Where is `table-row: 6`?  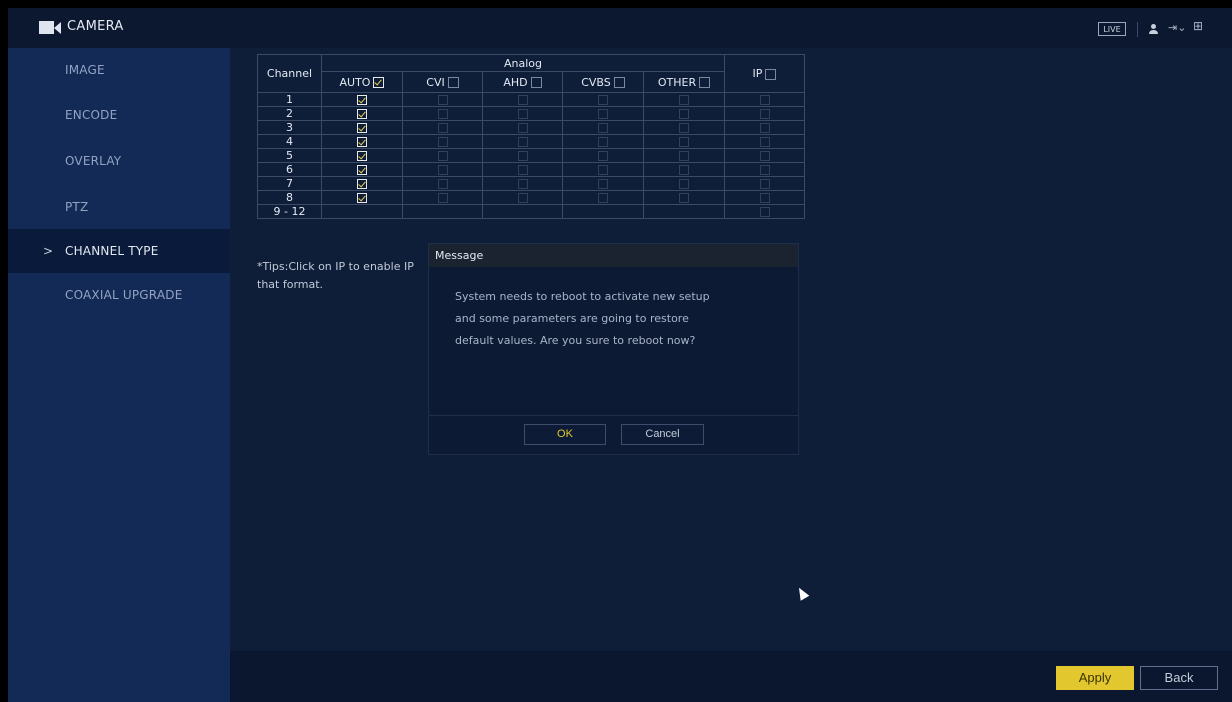
table-row: 6 is located at coordinates (531, 169).